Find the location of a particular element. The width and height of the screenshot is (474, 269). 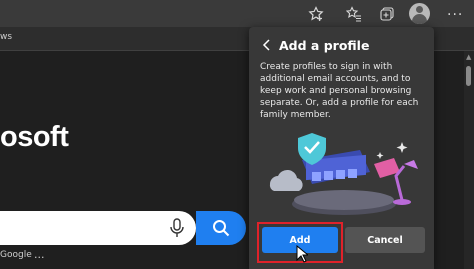

profile-avatar is located at coordinates (419, 13).